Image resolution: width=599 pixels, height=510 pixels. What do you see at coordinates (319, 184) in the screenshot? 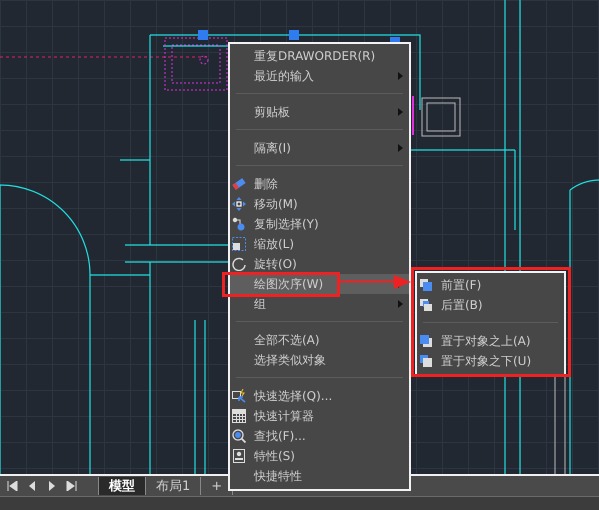
I see `menu-item: 删除` at bounding box center [319, 184].